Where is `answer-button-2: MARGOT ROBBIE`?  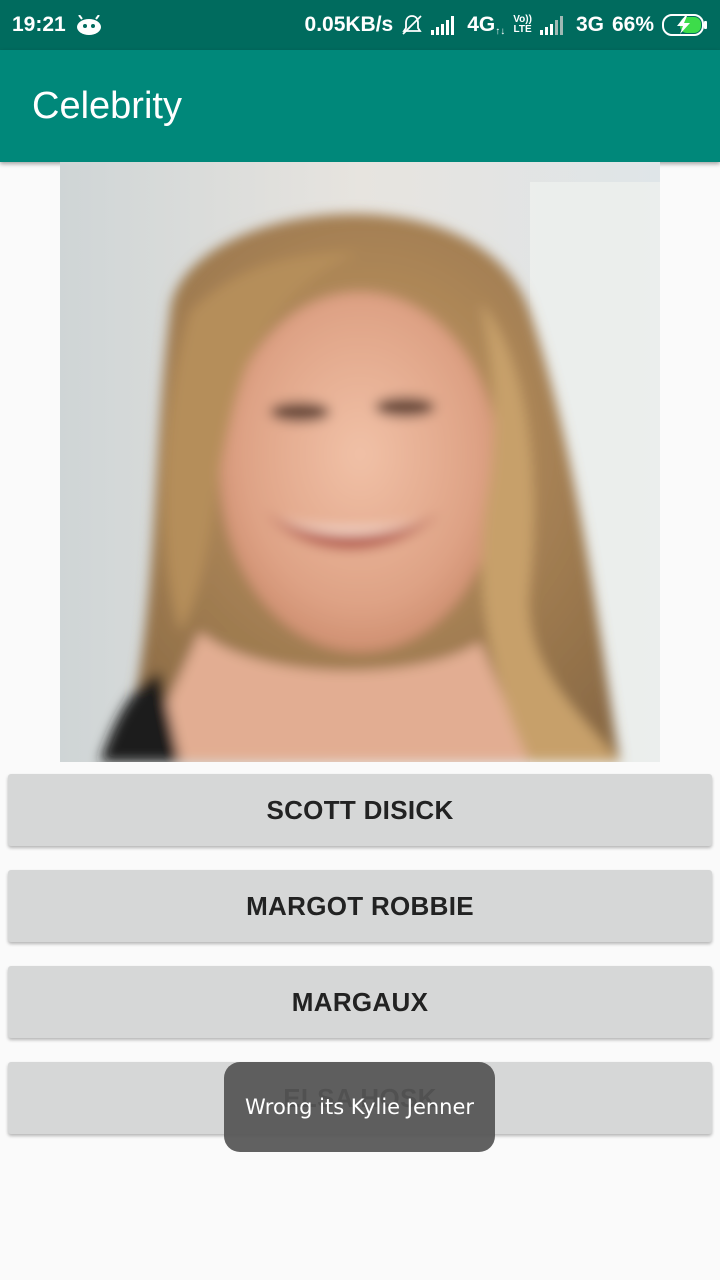
answer-button-2: MARGOT ROBBIE is located at coordinates (360, 906).